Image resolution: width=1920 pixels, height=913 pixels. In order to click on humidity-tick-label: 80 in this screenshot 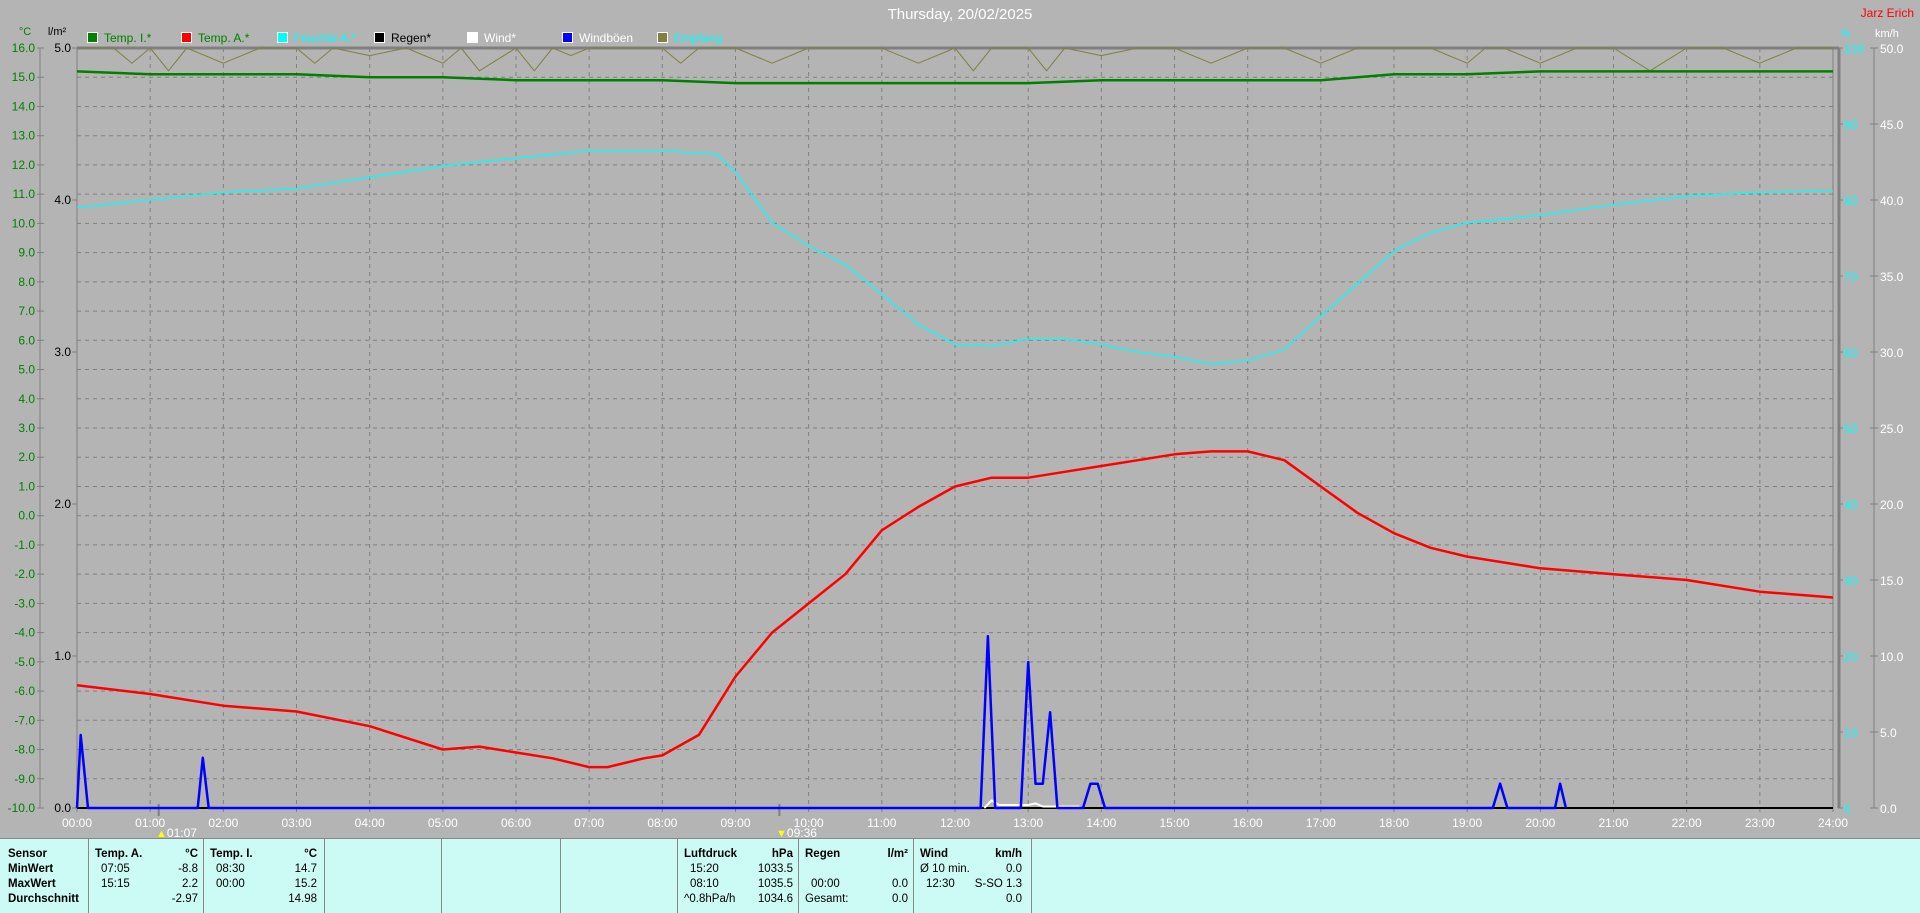, I will do `click(1851, 201)`.